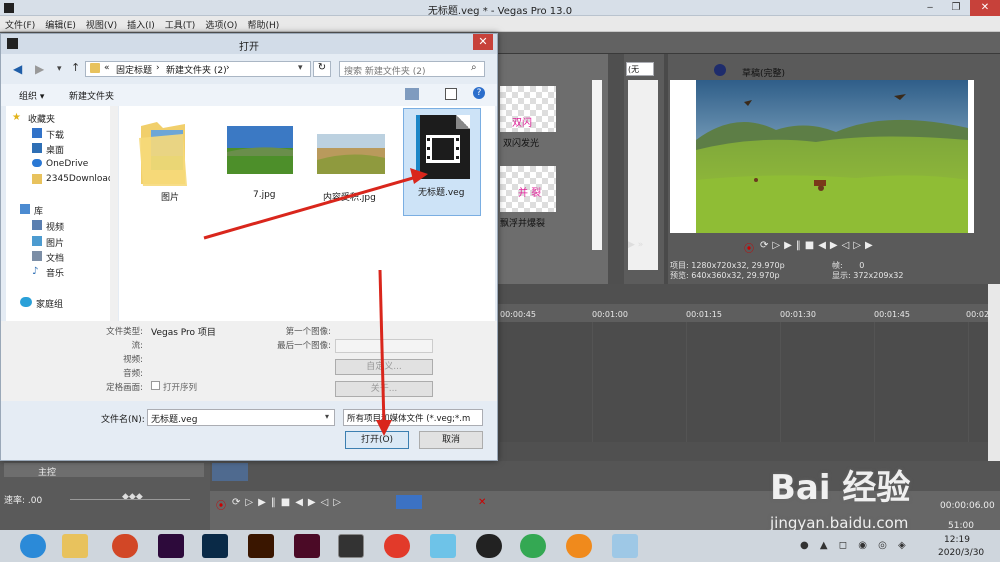 The image size is (1000, 562). Describe the element at coordinates (855, 545) in the screenshot. I see `system-tray-icons: ● ▲ ◻ ◉ ◎ ◈` at that location.